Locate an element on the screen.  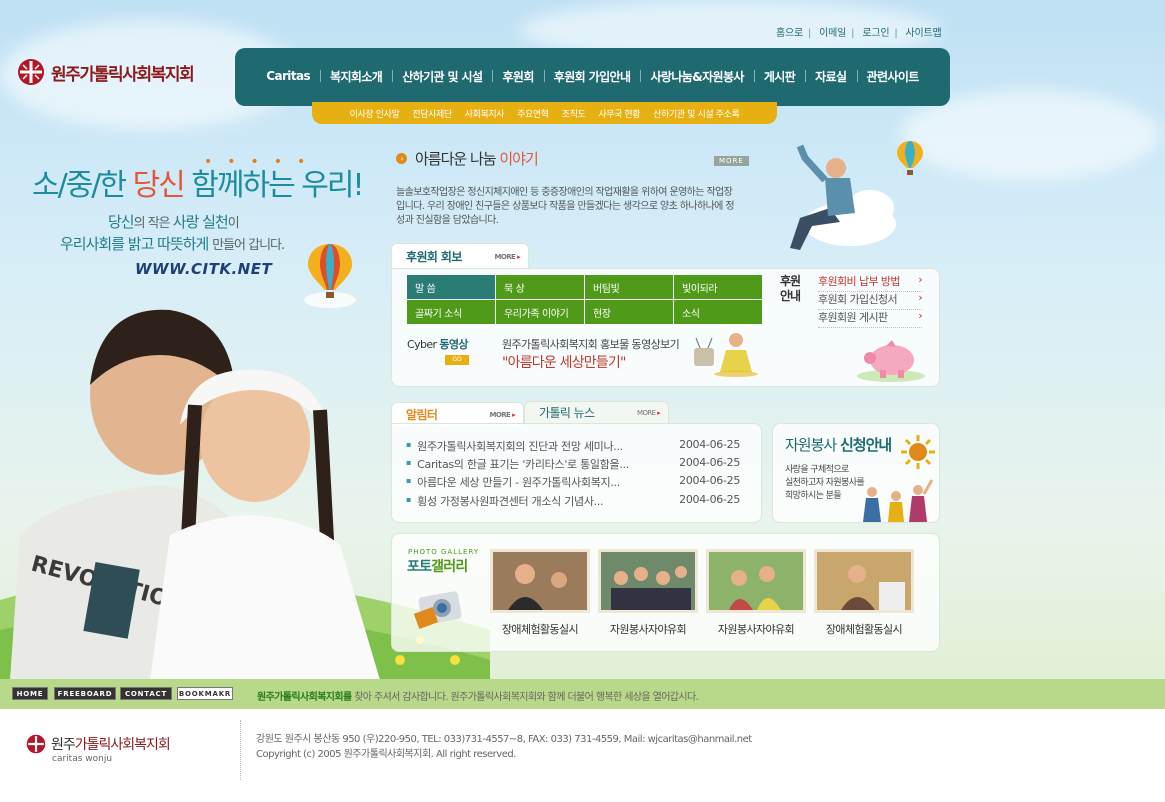
footer-logo: 원주가톨릭사회복지회 is located at coordinates (98, 744).